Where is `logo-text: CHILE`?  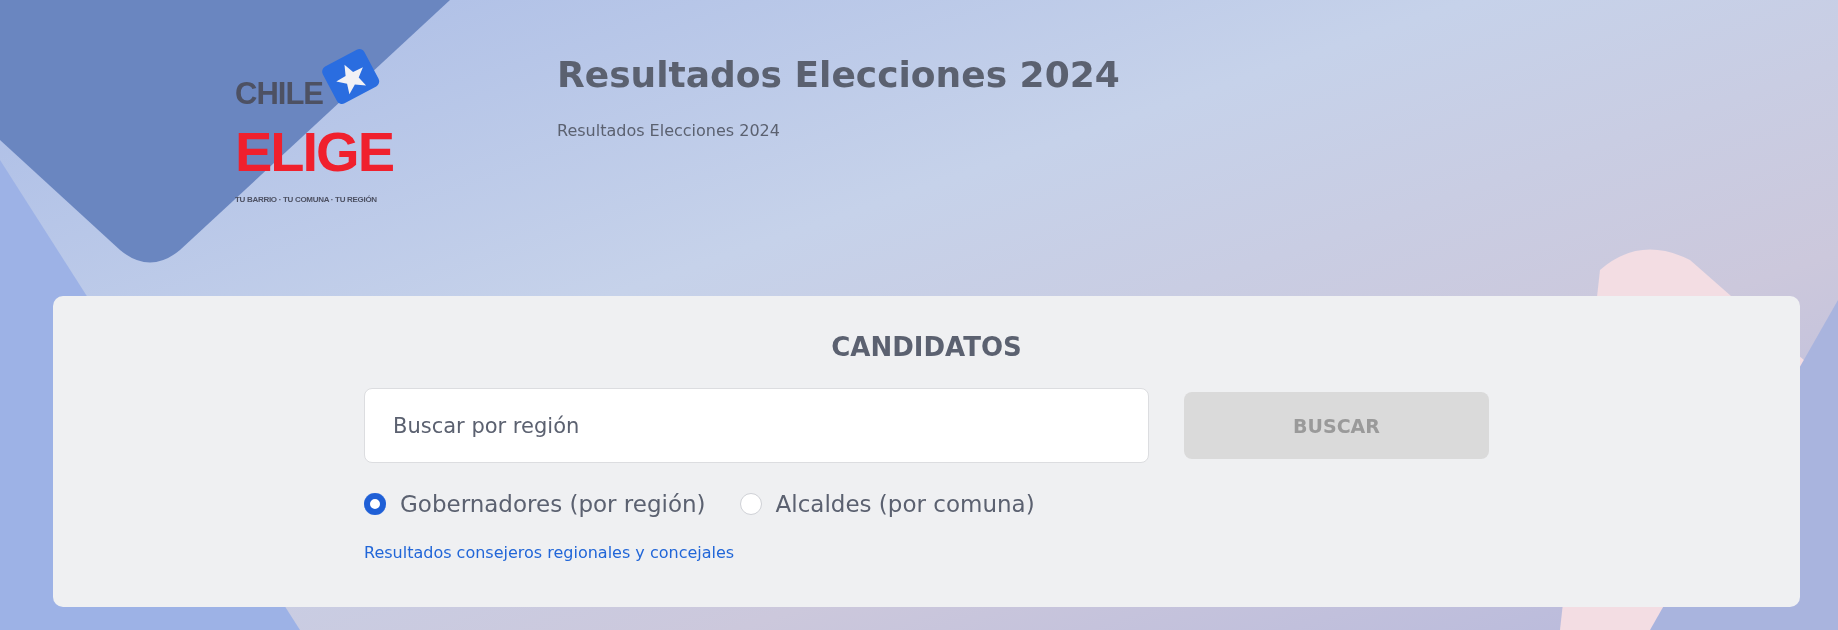
logo-text: CHILE is located at coordinates (279, 93).